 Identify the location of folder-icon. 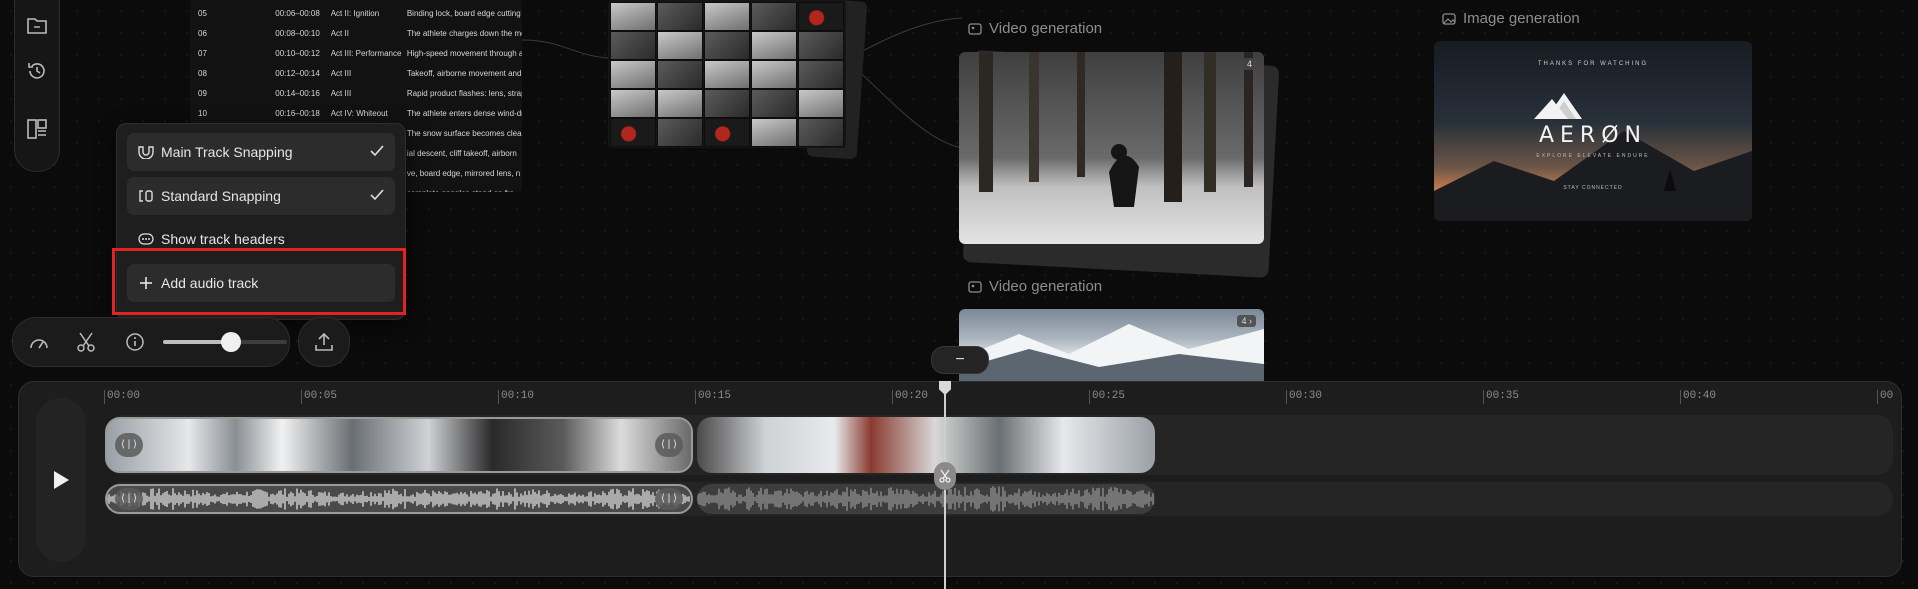
(37, 25).